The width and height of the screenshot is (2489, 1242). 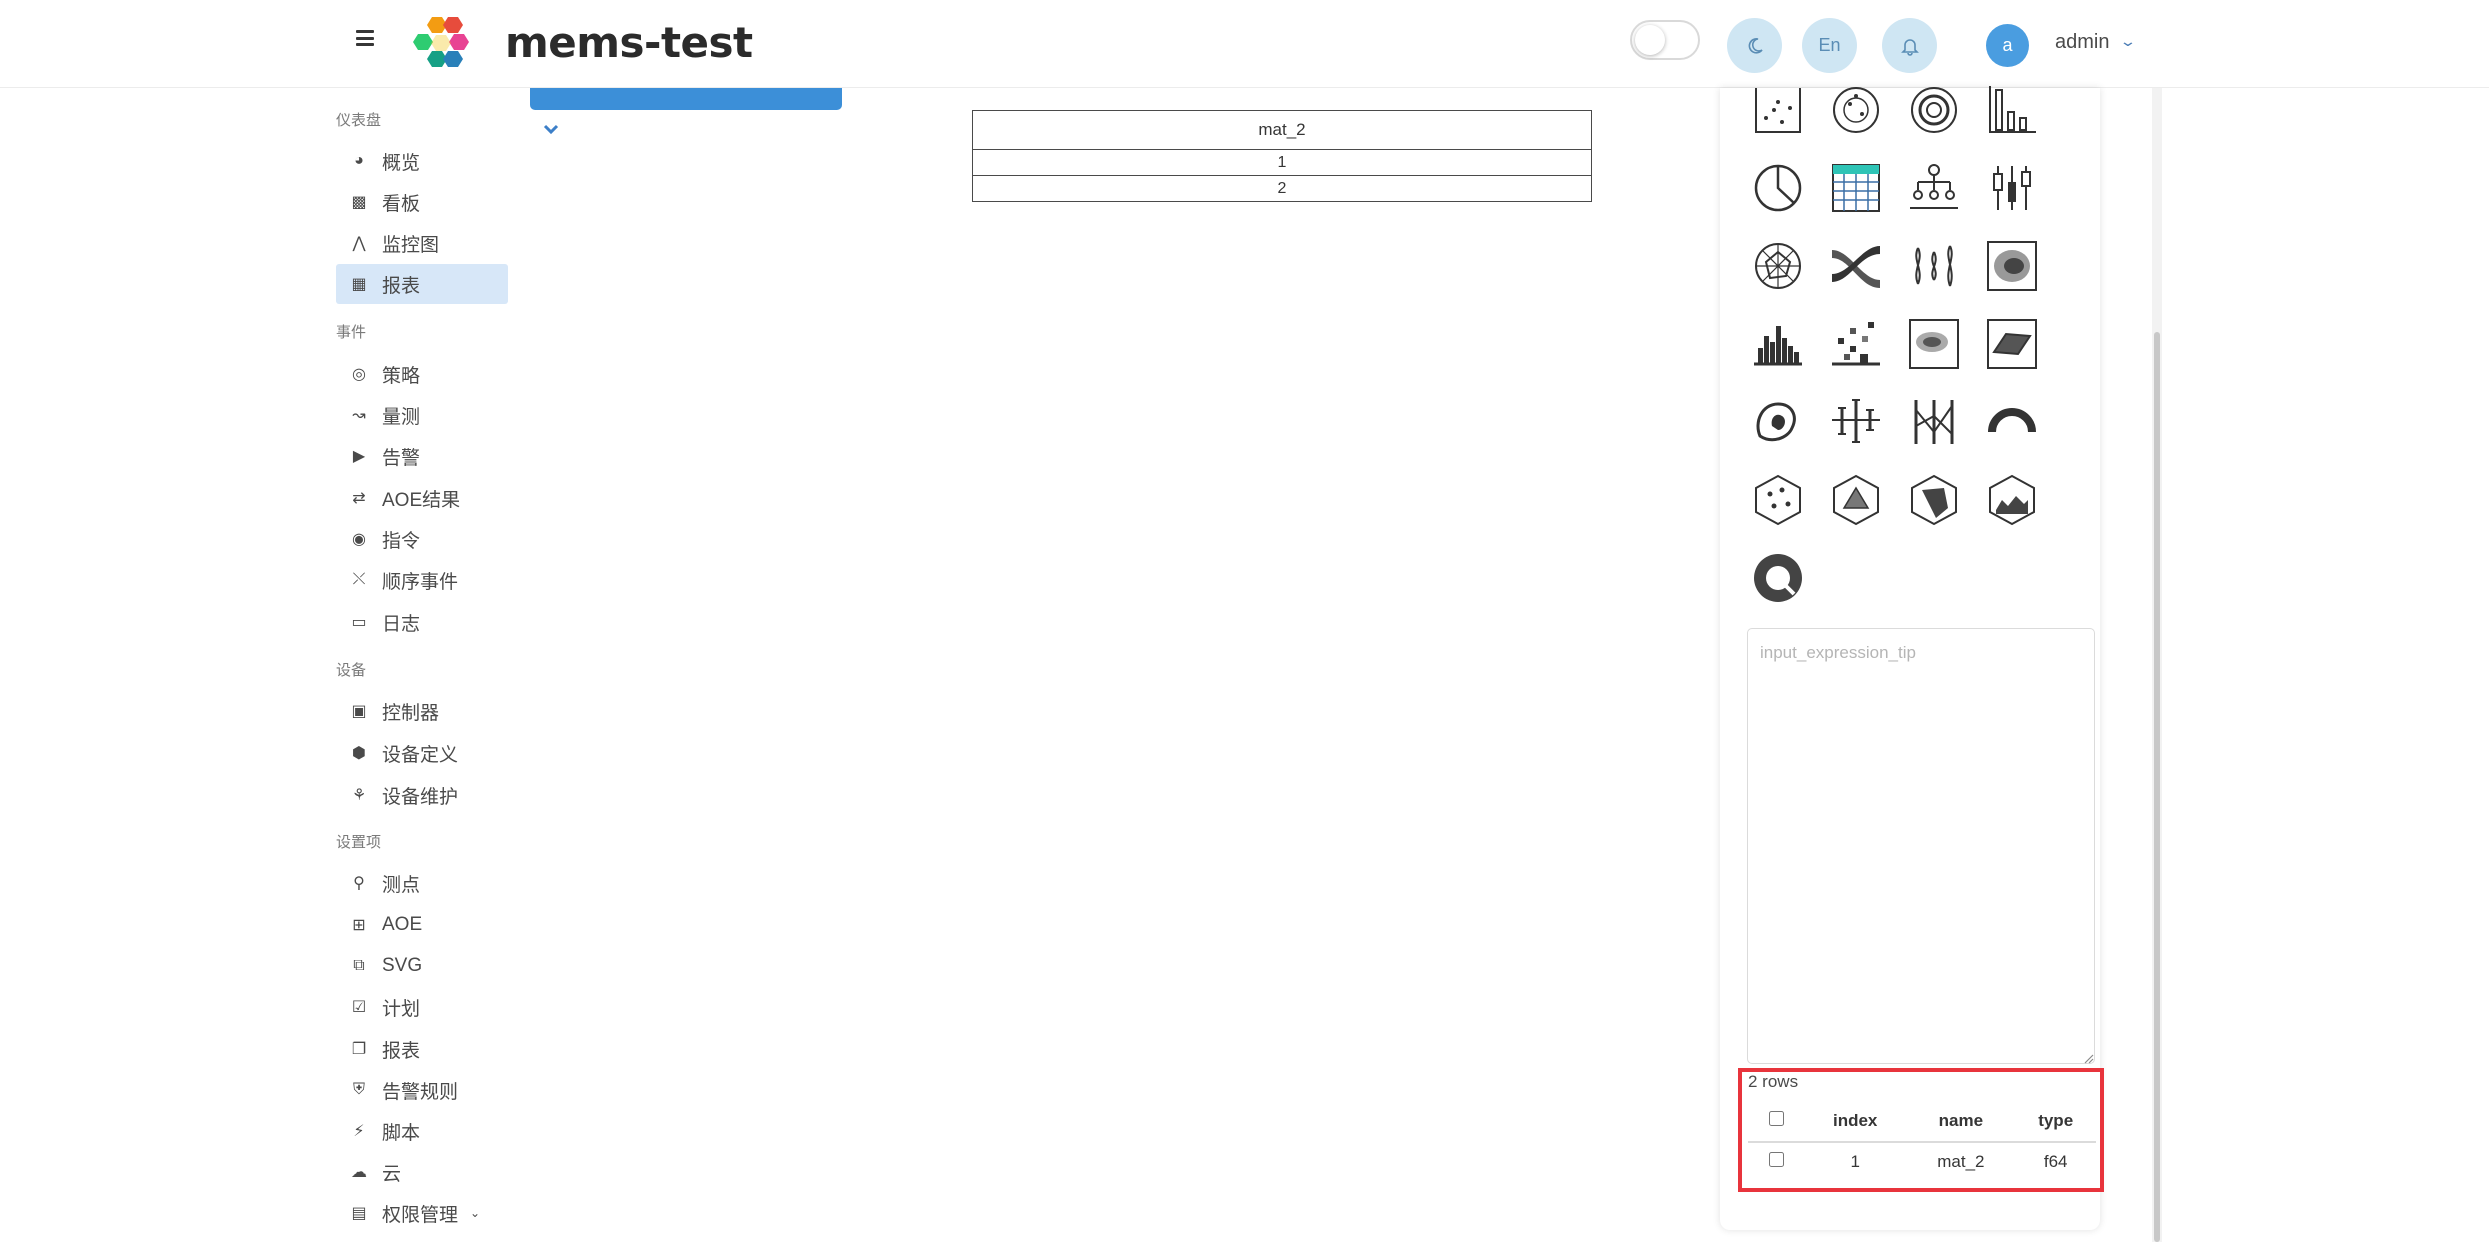 What do you see at coordinates (422, 1007) in the screenshot?
I see `sidebar-item-plan: ☑ 计划` at bounding box center [422, 1007].